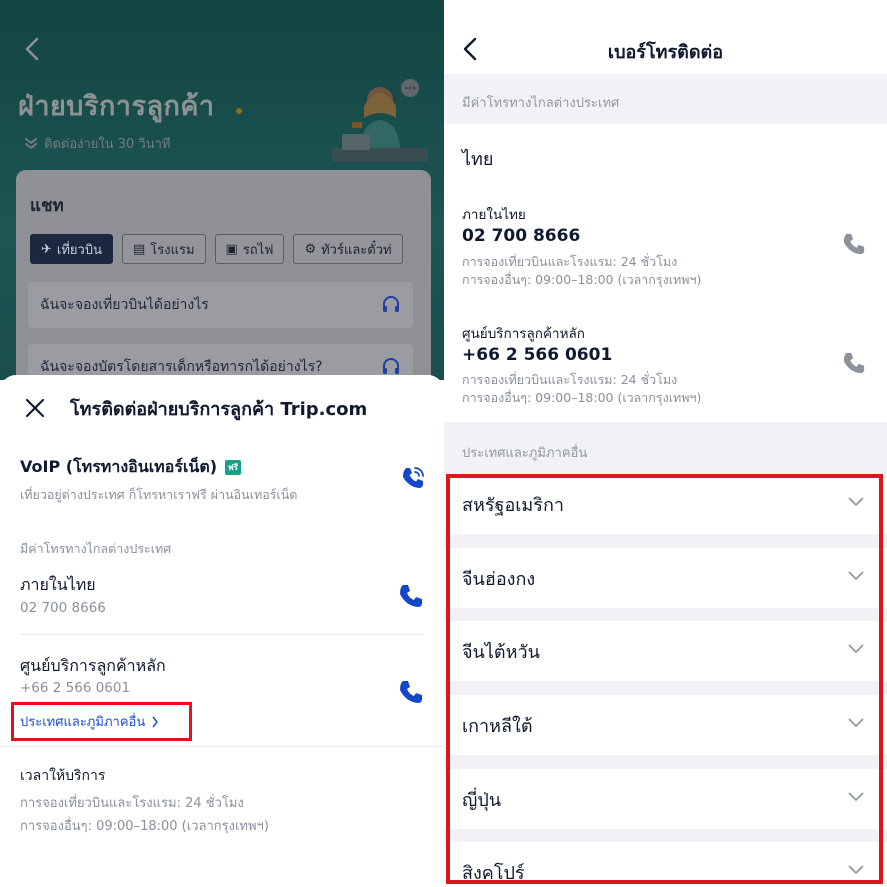 The width and height of the screenshot is (887, 887). What do you see at coordinates (46, 249) in the screenshot?
I see `plane-icon: ✈` at bounding box center [46, 249].